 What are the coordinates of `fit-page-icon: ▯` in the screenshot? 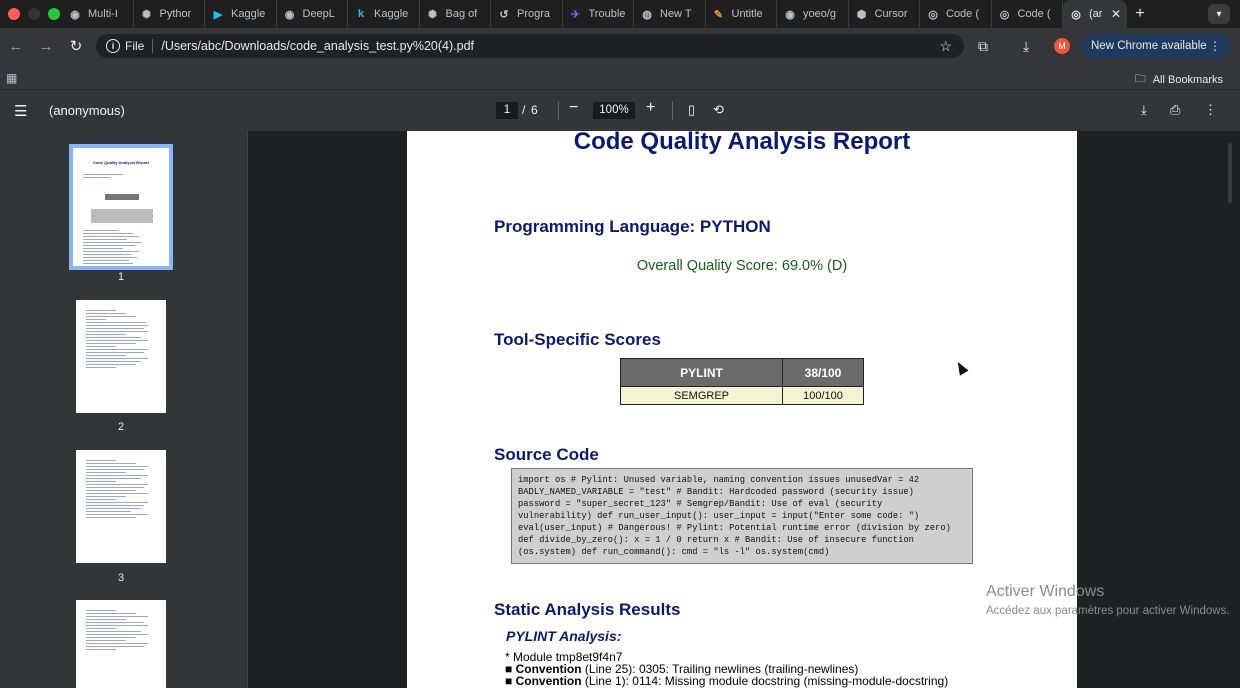 It's located at (691, 110).